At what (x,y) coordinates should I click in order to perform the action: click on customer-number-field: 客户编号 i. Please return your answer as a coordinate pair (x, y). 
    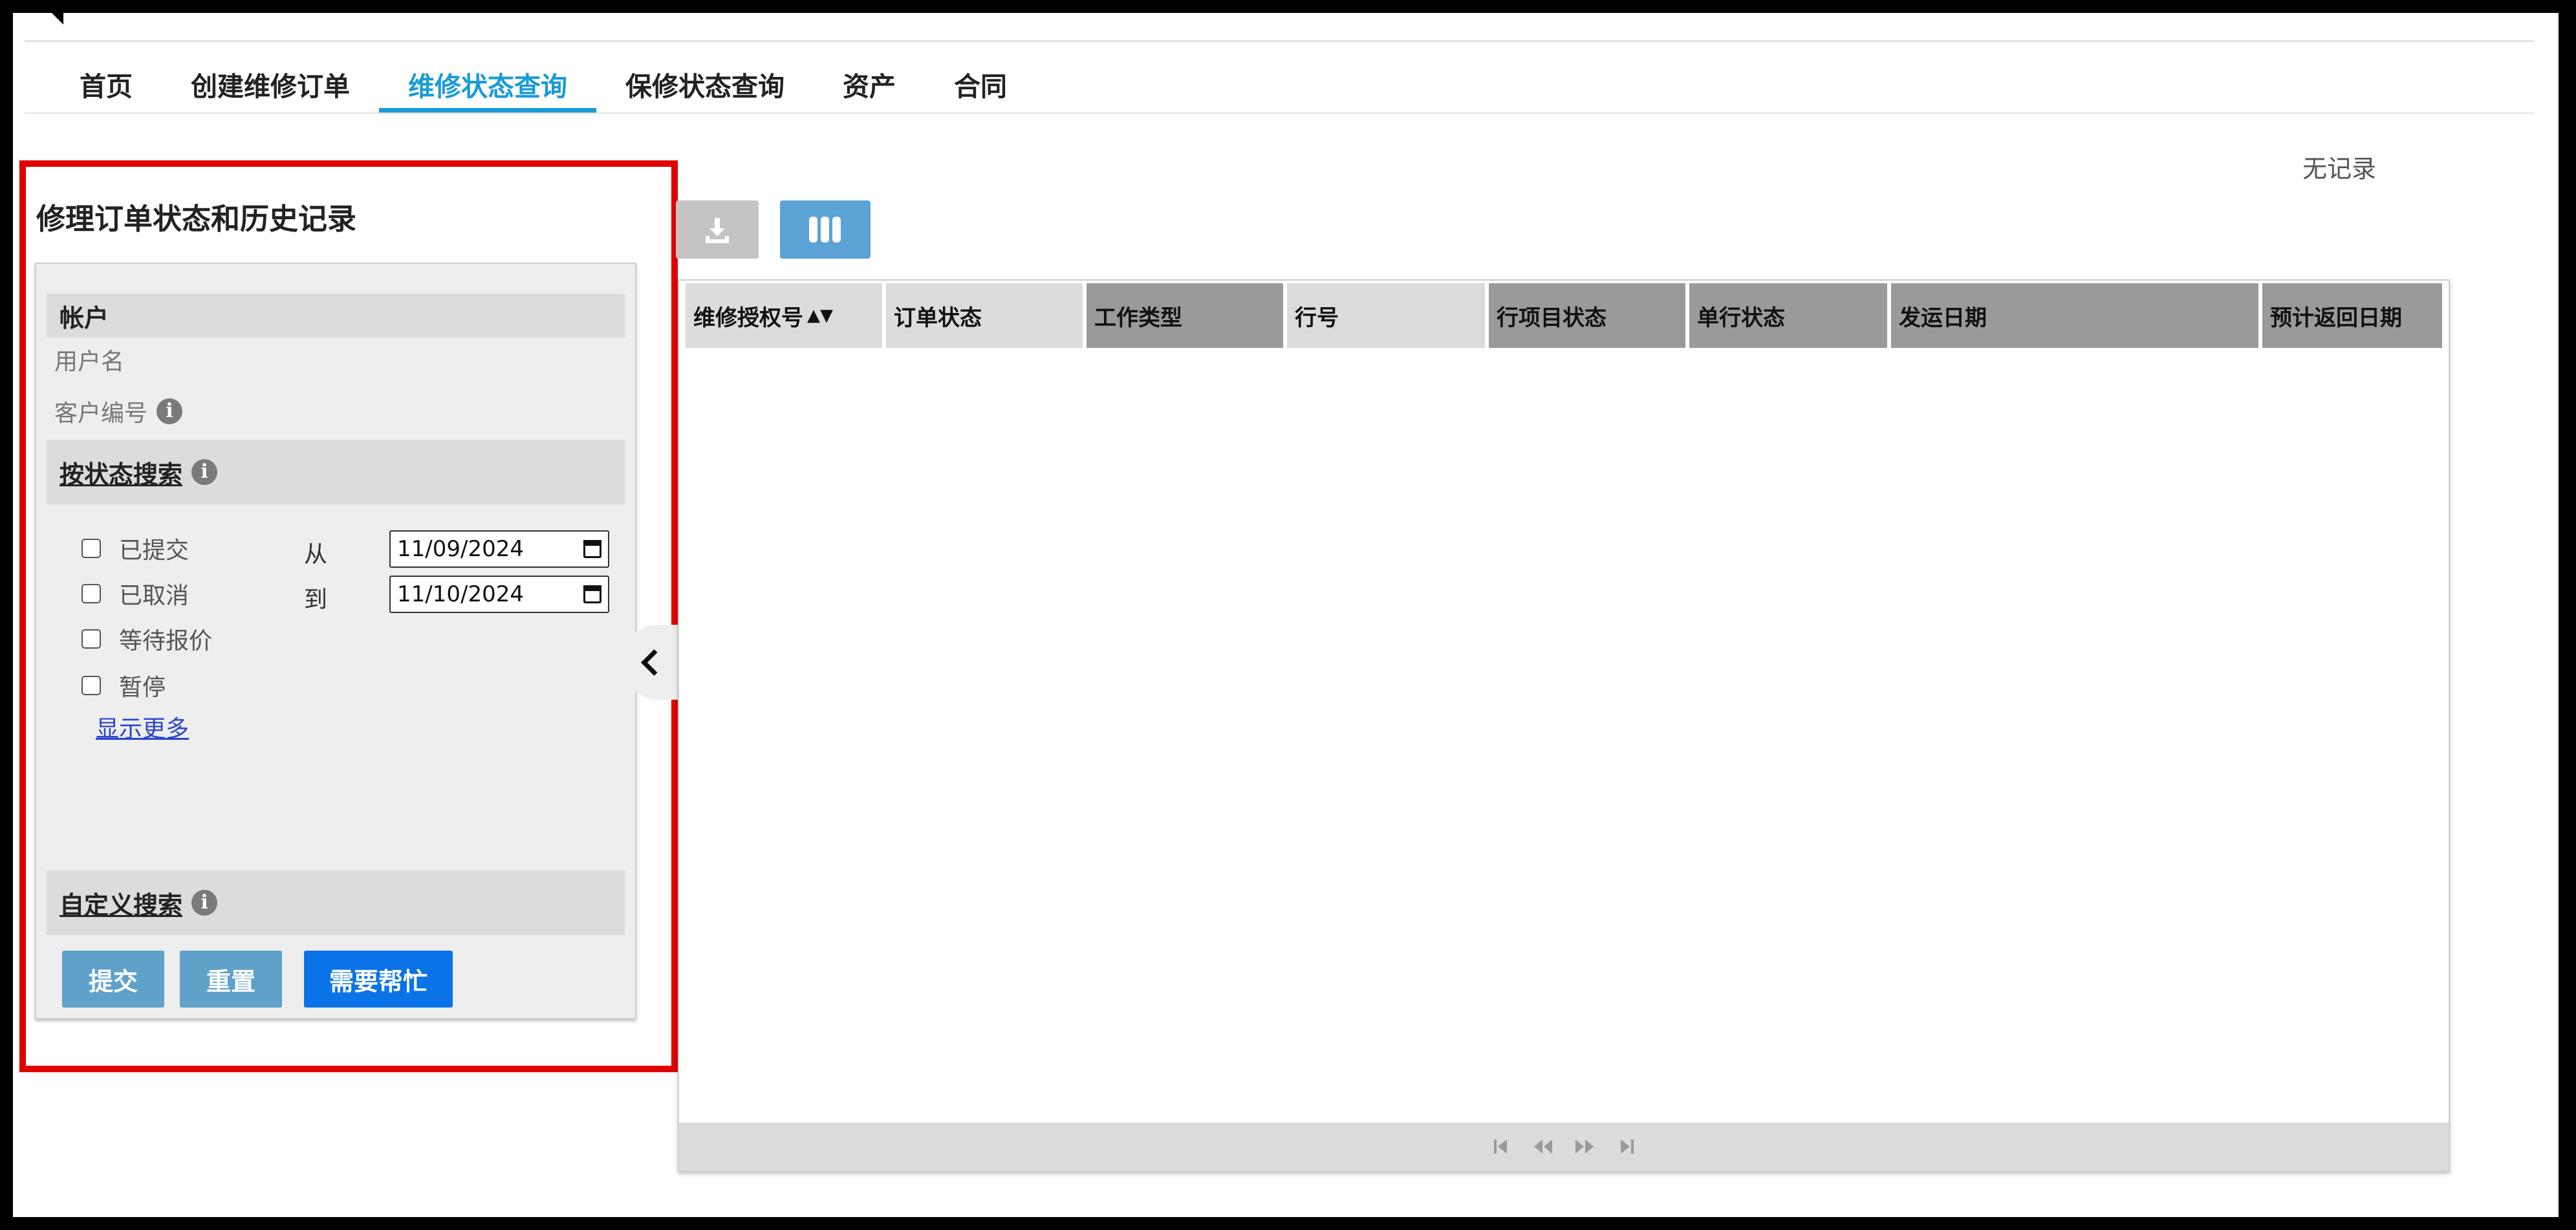
    Looking at the image, I should click on (118, 411).